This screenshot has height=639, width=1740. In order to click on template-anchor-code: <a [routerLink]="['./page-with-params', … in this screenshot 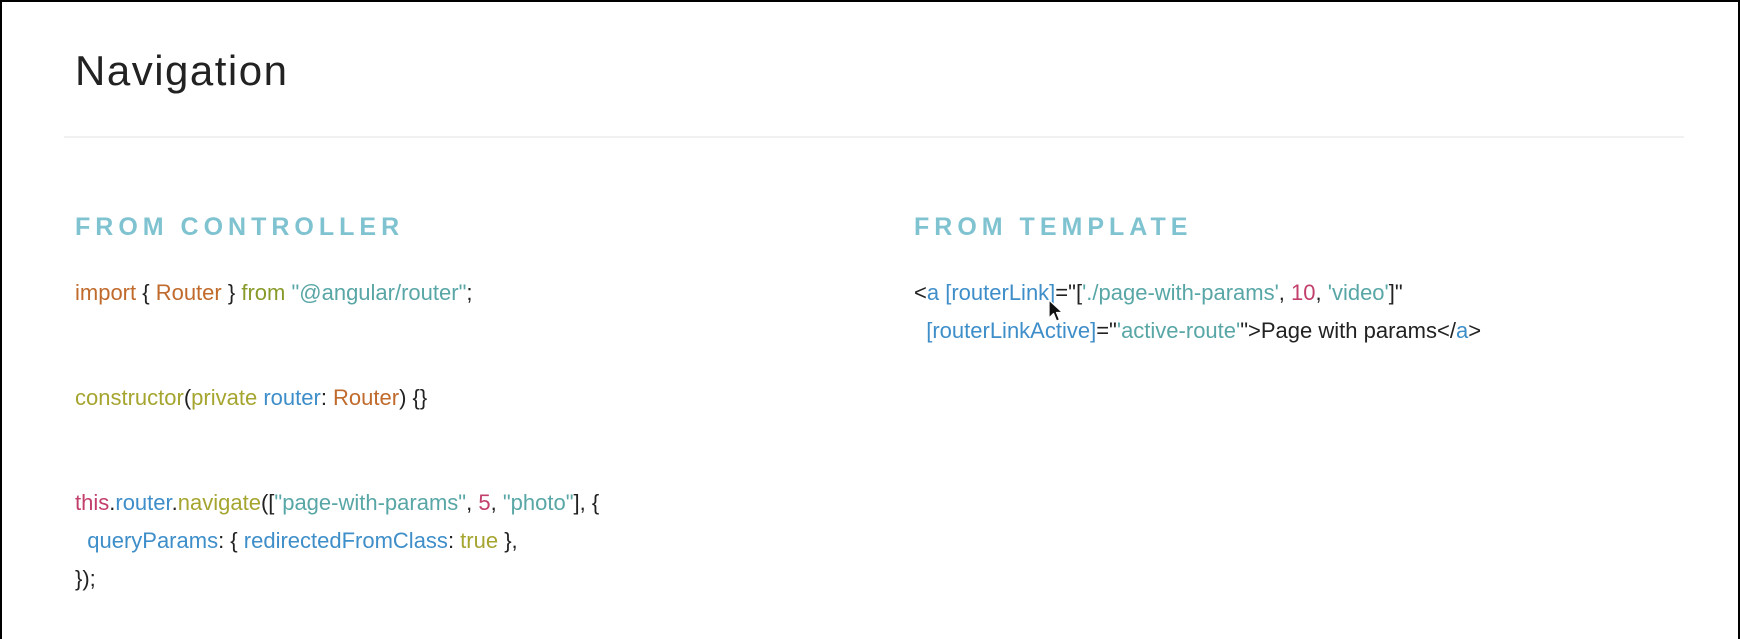, I will do `click(1197, 312)`.